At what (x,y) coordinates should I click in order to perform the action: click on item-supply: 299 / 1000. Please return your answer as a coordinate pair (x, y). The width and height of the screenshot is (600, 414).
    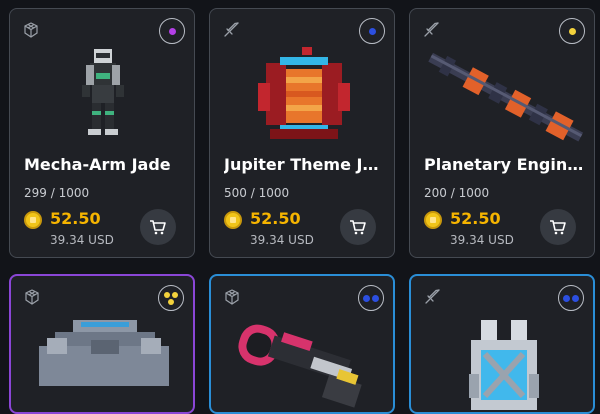
    Looking at the image, I should click on (57, 193).